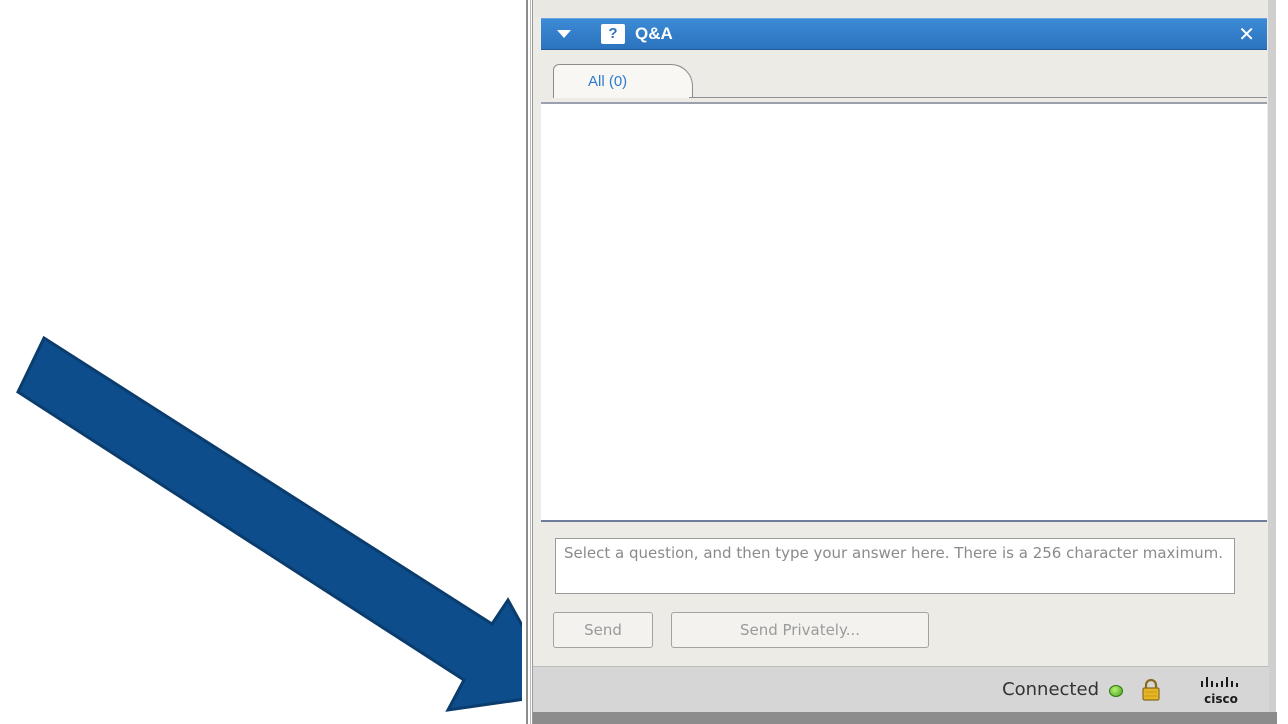 The height and width of the screenshot is (724, 1288). What do you see at coordinates (904, 34) in the screenshot?
I see `panel-titlebar: ? Q&A ✕` at bounding box center [904, 34].